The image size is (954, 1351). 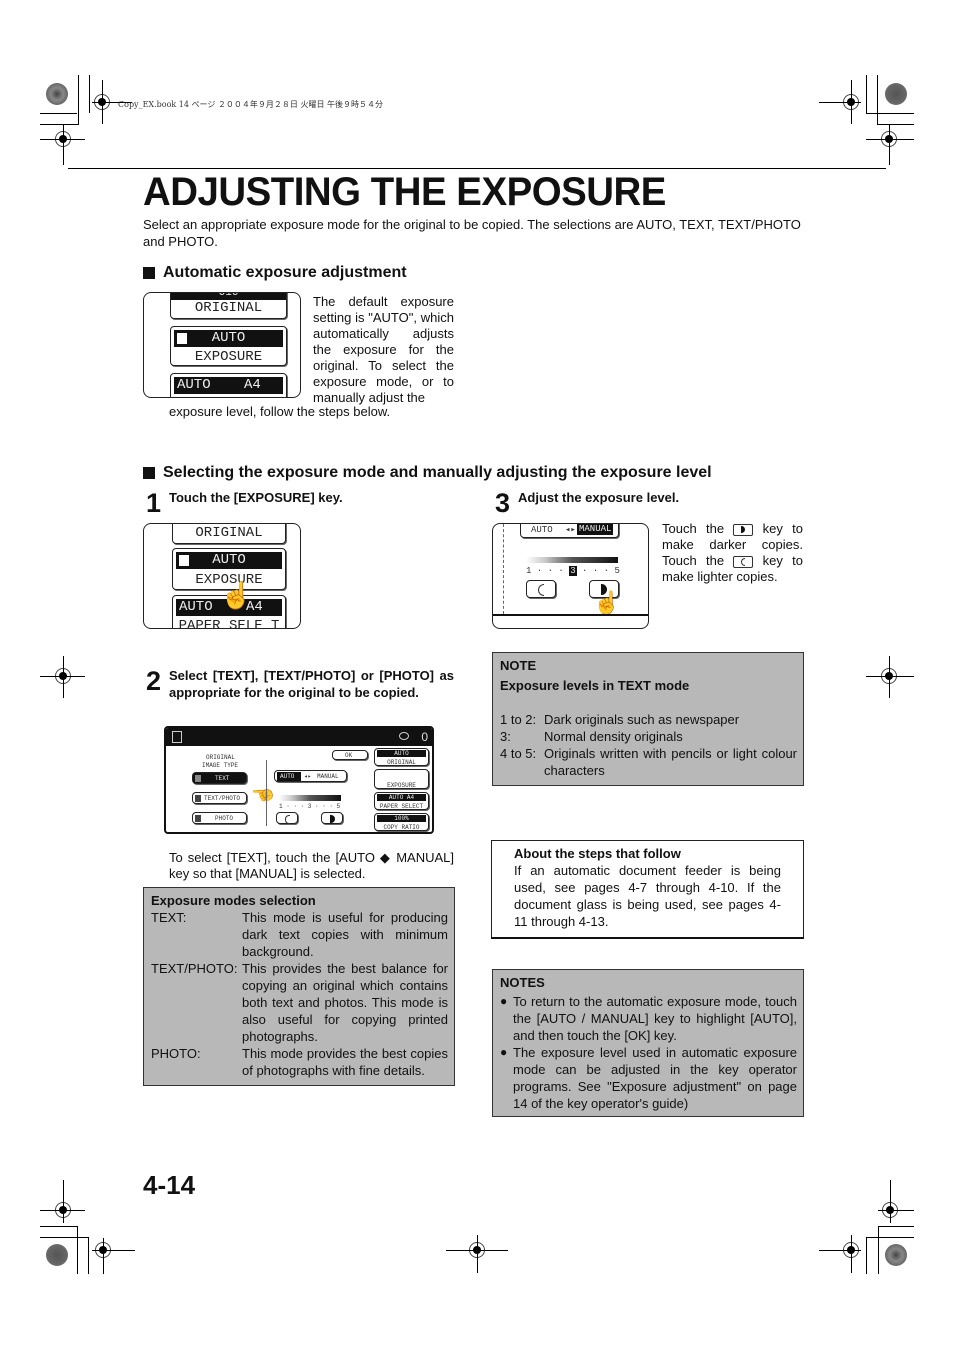 I want to click on paper-select-label: PAPER SELECT, so click(x=228, y=396).